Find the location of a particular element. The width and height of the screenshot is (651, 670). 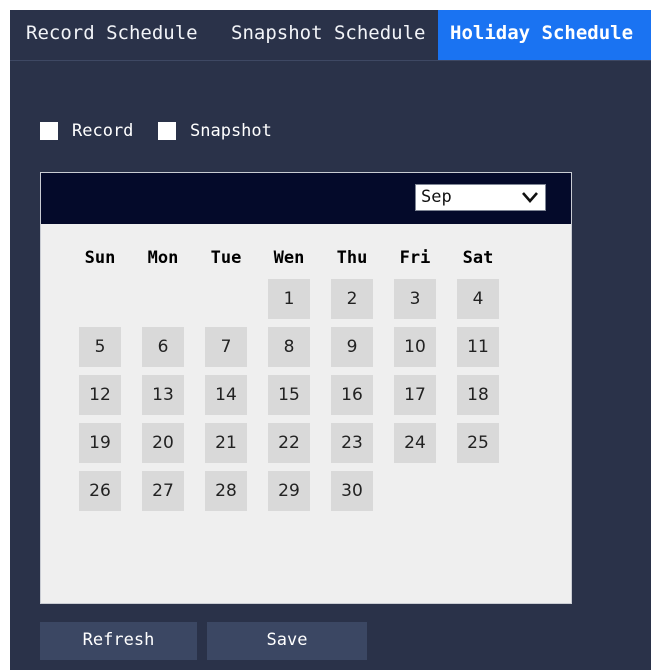

save-button: Save is located at coordinates (287, 641).